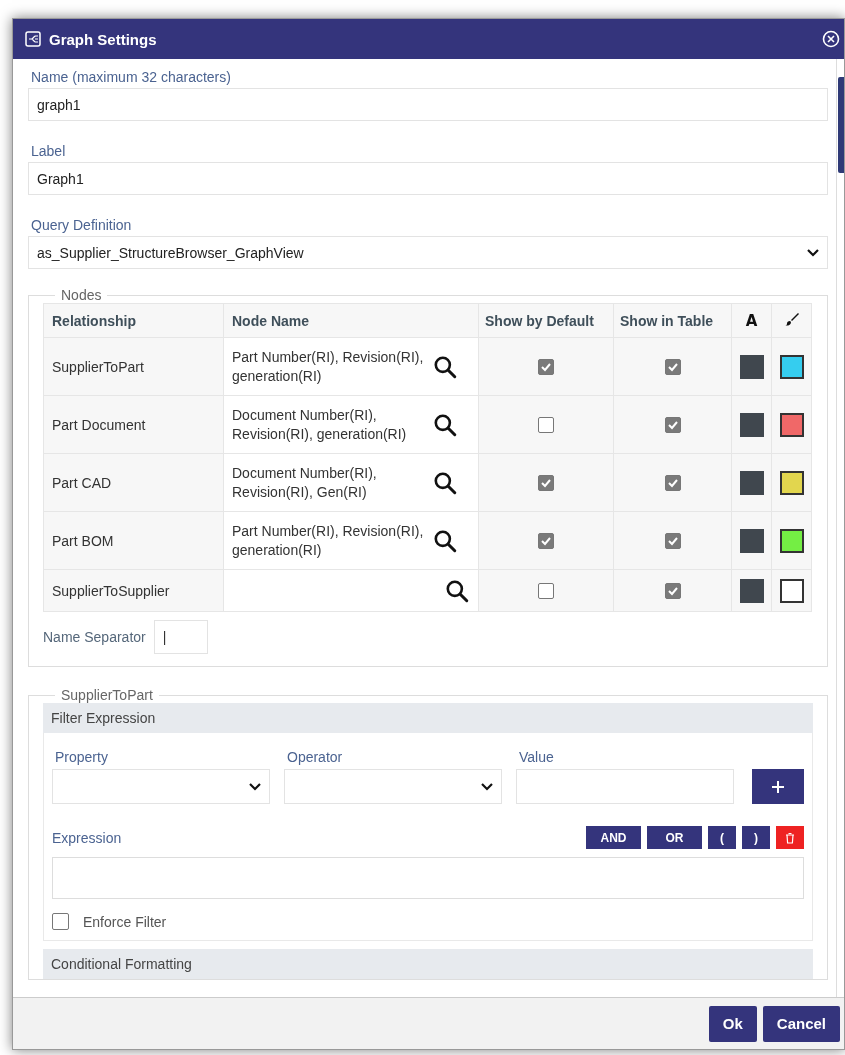 Image resolution: width=845 pixels, height=1055 pixels. I want to click on operator-button: OR, so click(674, 837).